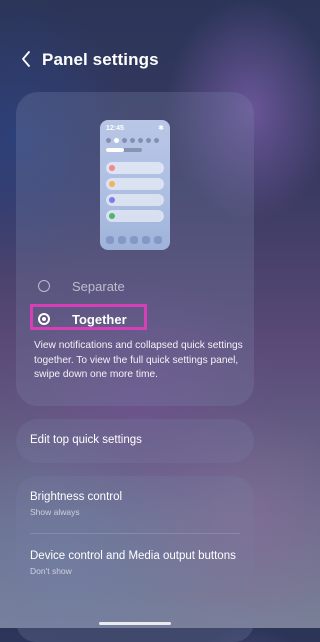  What do you see at coordinates (135, 623) in the screenshot?
I see `home-indicator` at bounding box center [135, 623].